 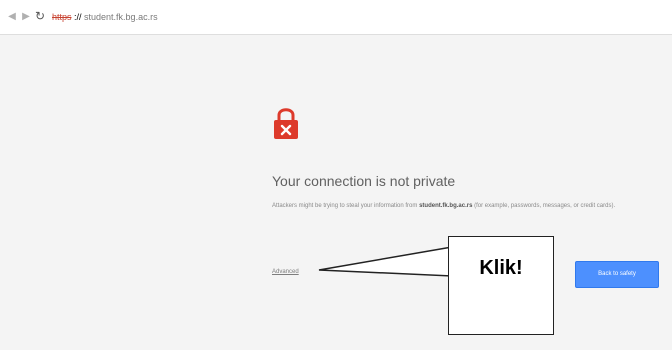 What do you see at coordinates (12, 17) in the screenshot?
I see `arrow-left-icon: ◀` at bounding box center [12, 17].